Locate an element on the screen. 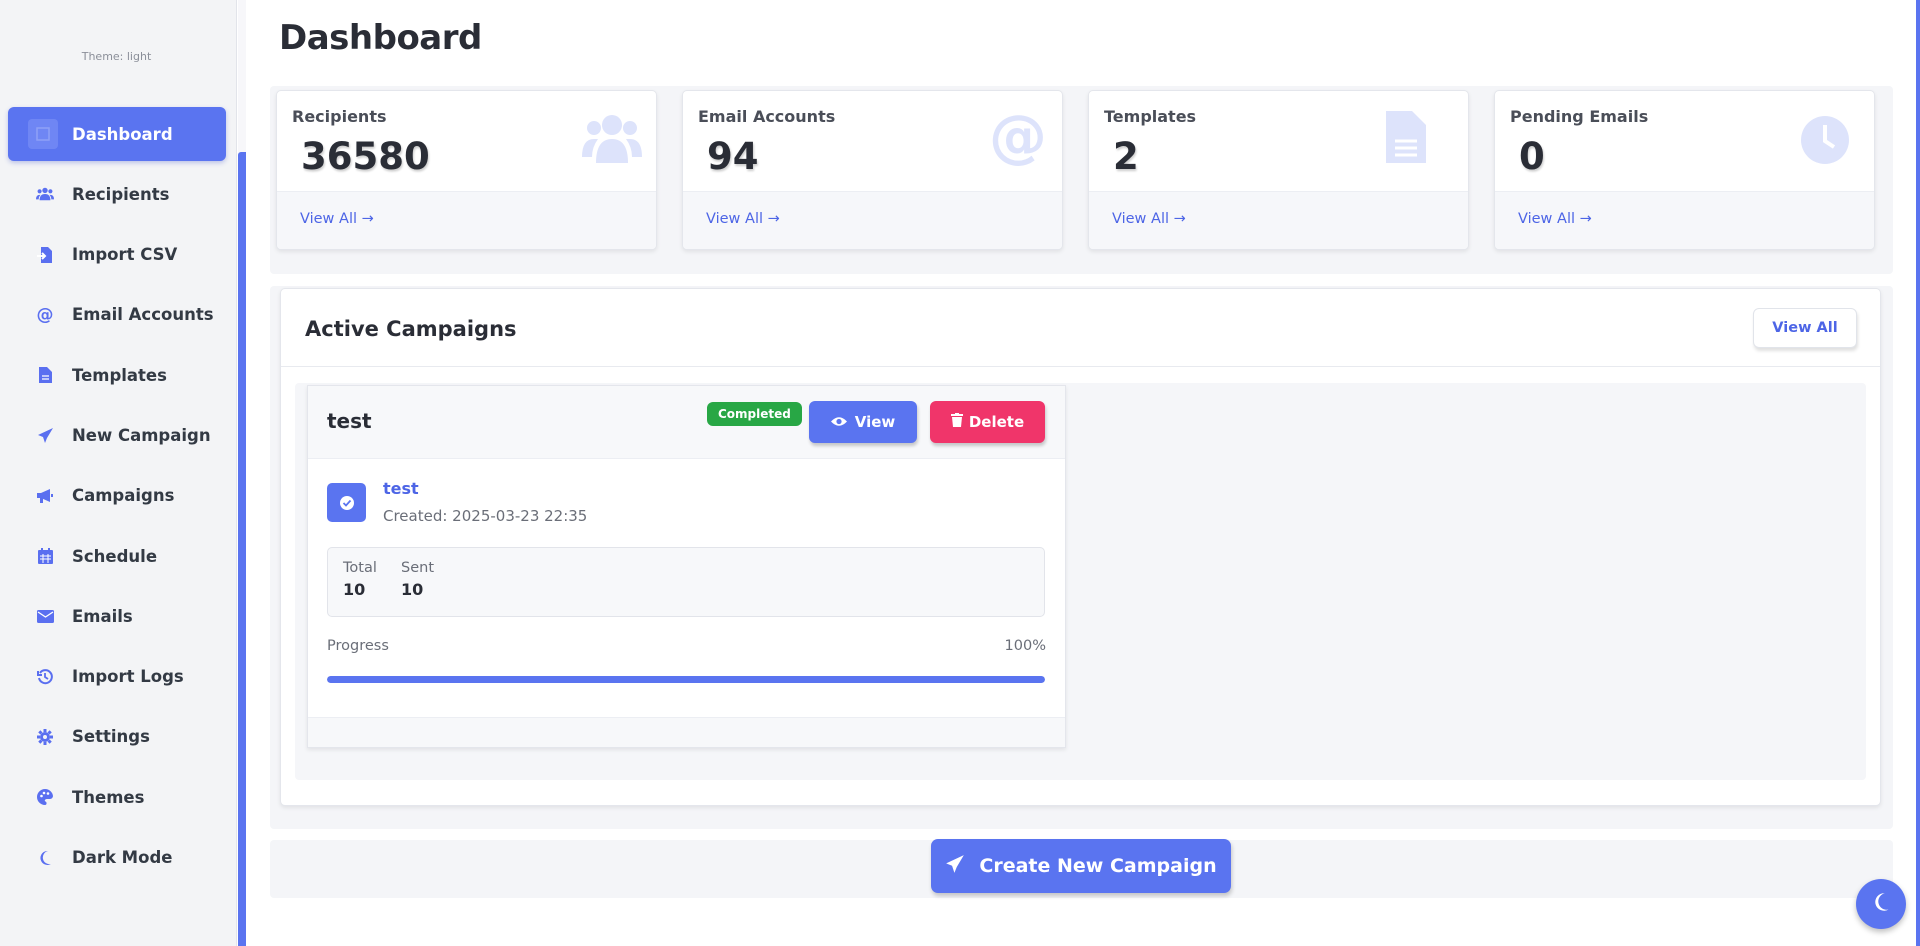 The image size is (1920, 946). progress-bar-fill is located at coordinates (686, 679).